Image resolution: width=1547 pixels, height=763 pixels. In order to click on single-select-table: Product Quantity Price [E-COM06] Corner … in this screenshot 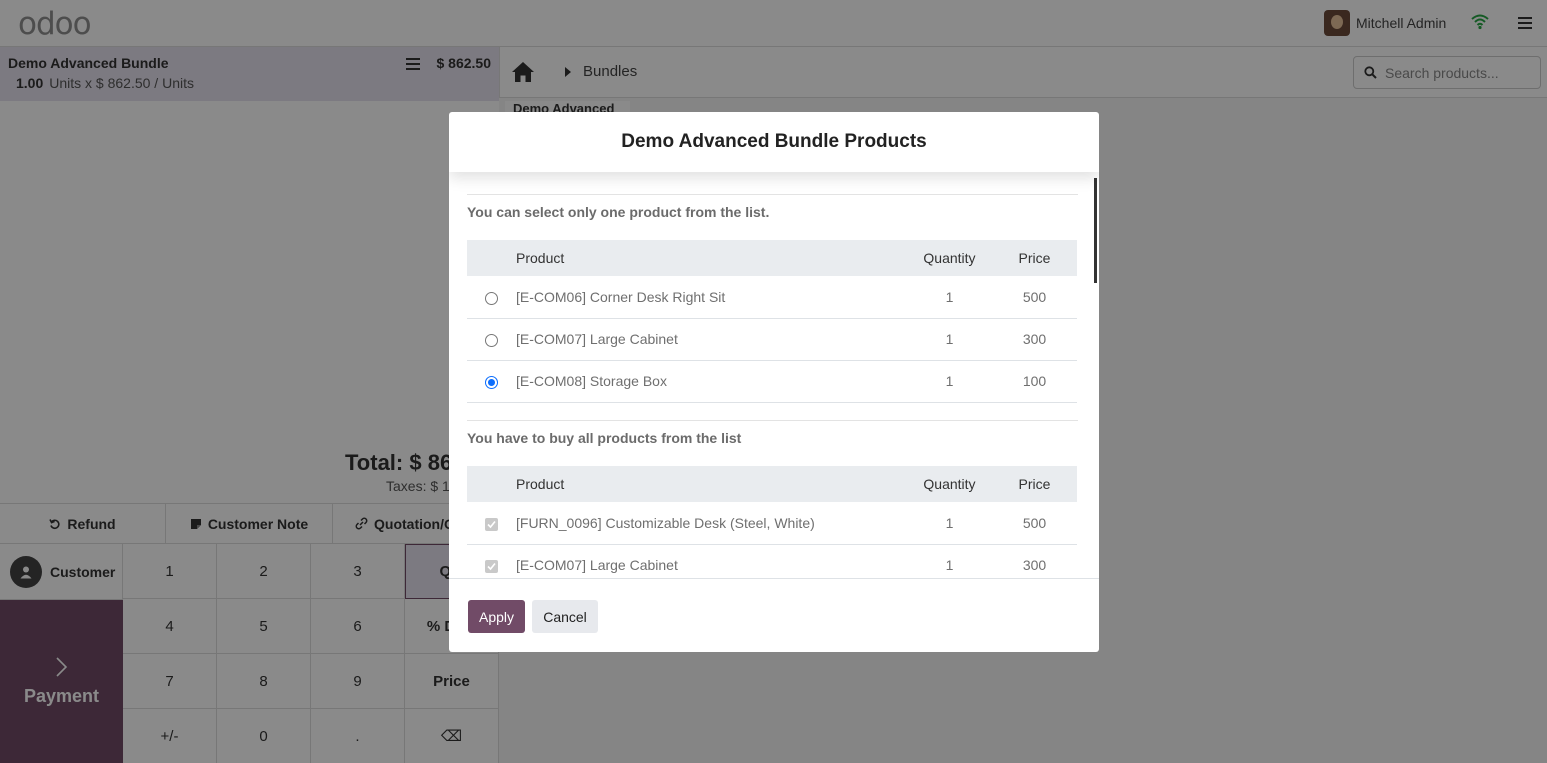, I will do `click(772, 321)`.